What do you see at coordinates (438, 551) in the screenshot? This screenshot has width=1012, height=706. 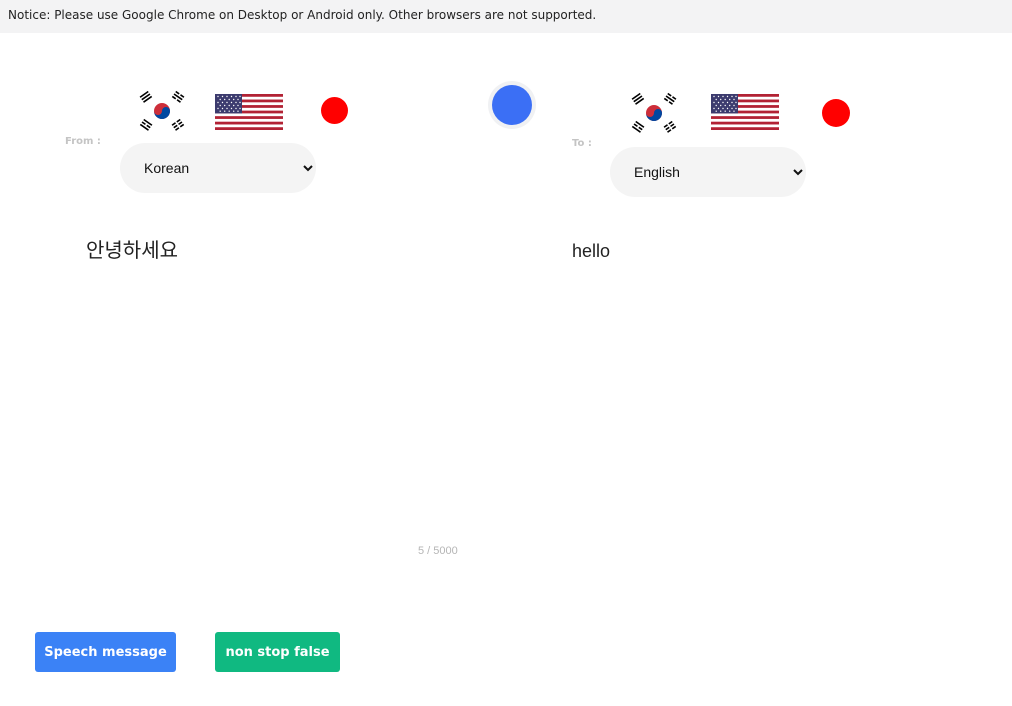 I see `character-counter: 5 / 5000` at bounding box center [438, 551].